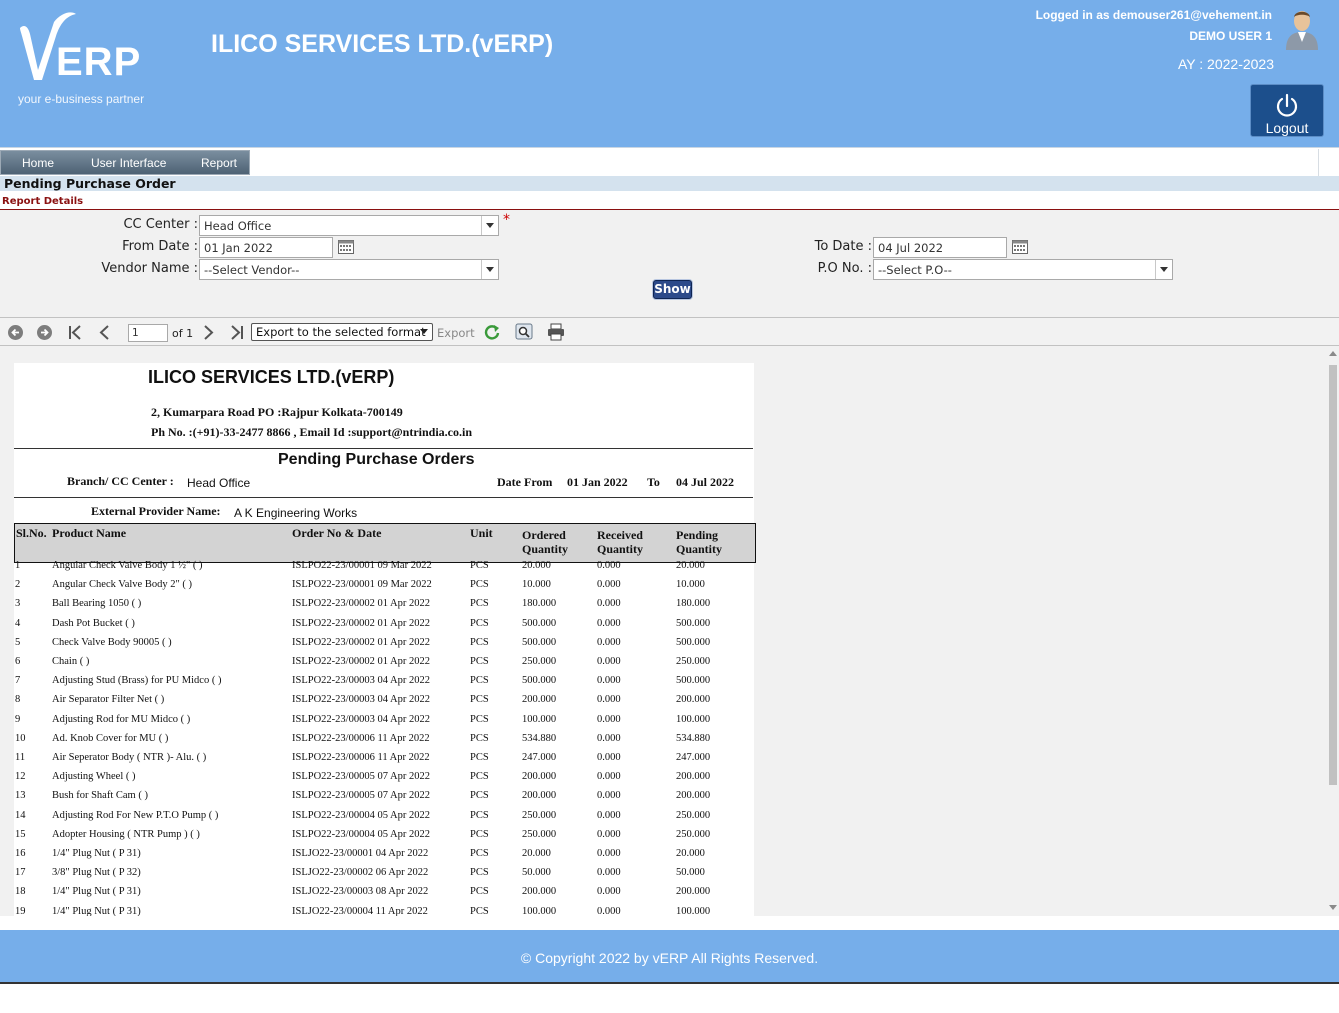  I want to click on cell-ordered: 200.000, so click(539, 700).